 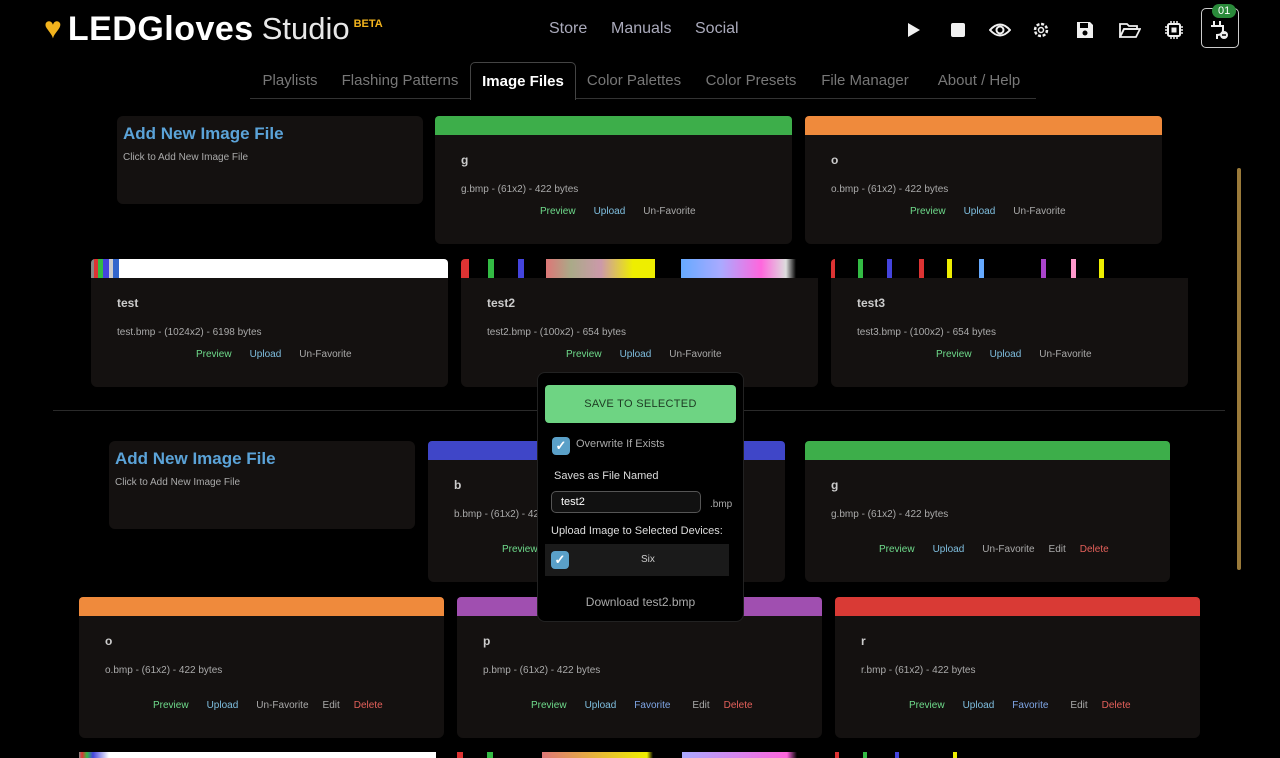 I want to click on device-checkbox: ✓, so click(x=560, y=560).